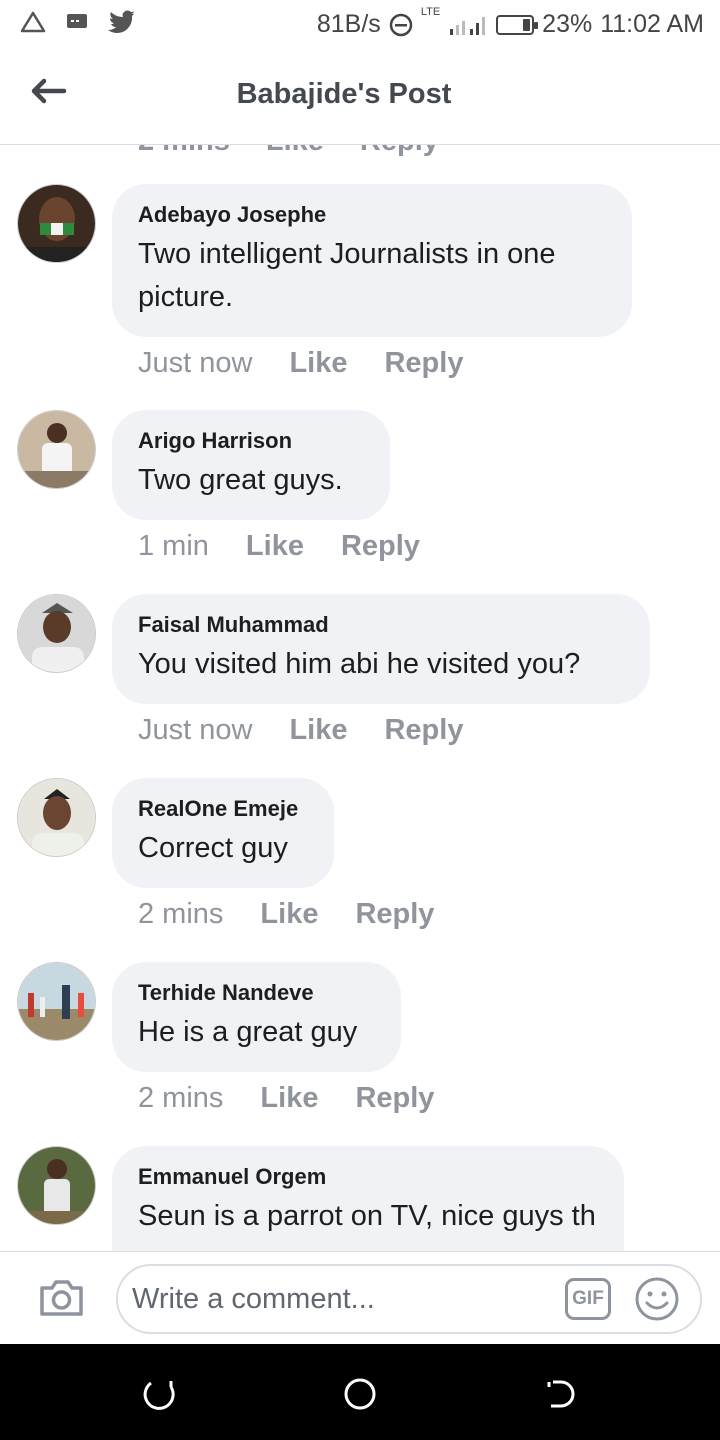 Image resolution: width=720 pixels, height=1440 pixels. I want to click on commenter-name: Arigo Harrison, so click(251, 441).